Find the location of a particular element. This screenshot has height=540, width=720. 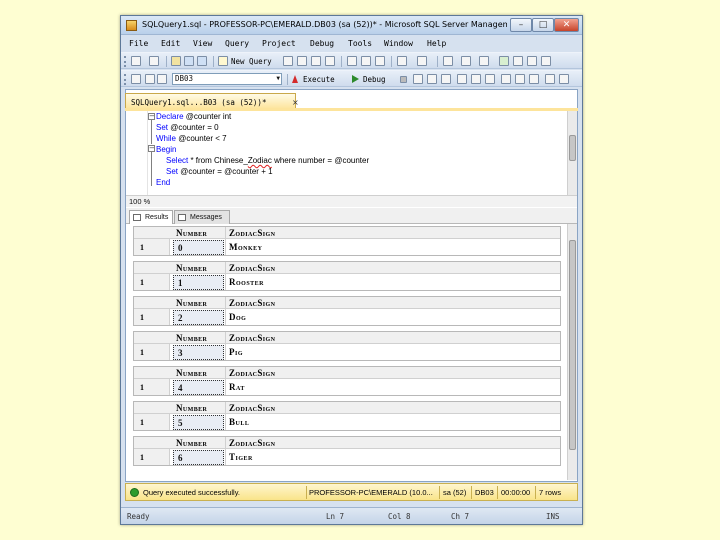

results-to-text-icon is located at coordinates (506, 79).